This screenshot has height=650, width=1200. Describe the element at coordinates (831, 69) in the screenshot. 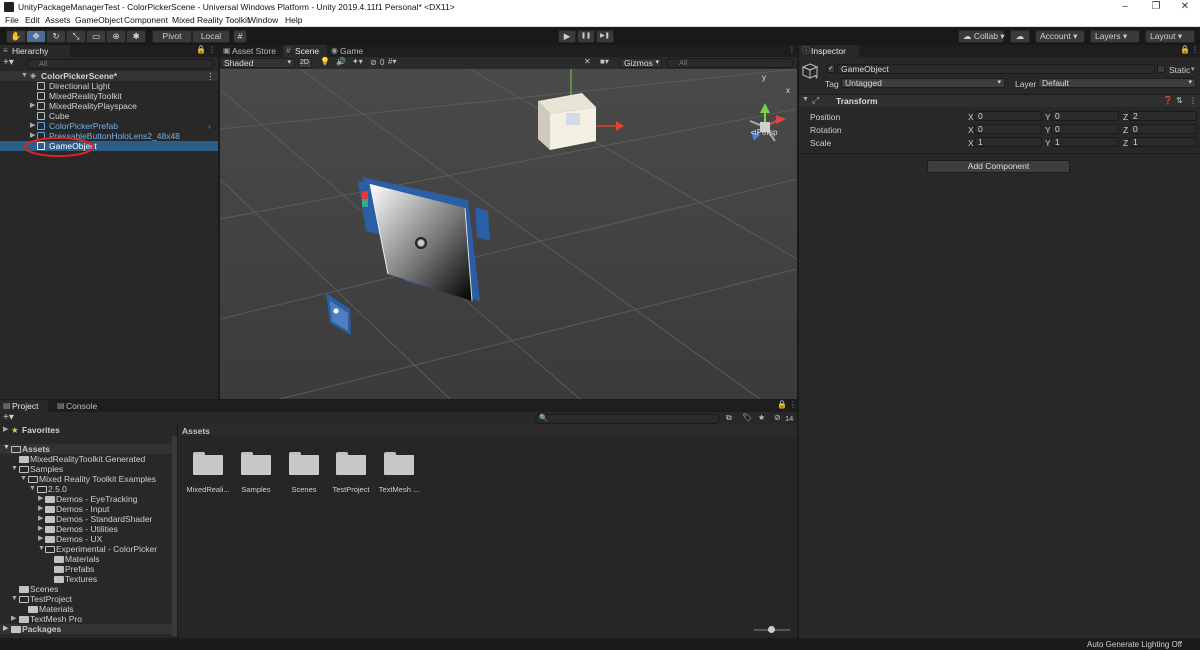

I see `active-checkbox: ✓` at that location.